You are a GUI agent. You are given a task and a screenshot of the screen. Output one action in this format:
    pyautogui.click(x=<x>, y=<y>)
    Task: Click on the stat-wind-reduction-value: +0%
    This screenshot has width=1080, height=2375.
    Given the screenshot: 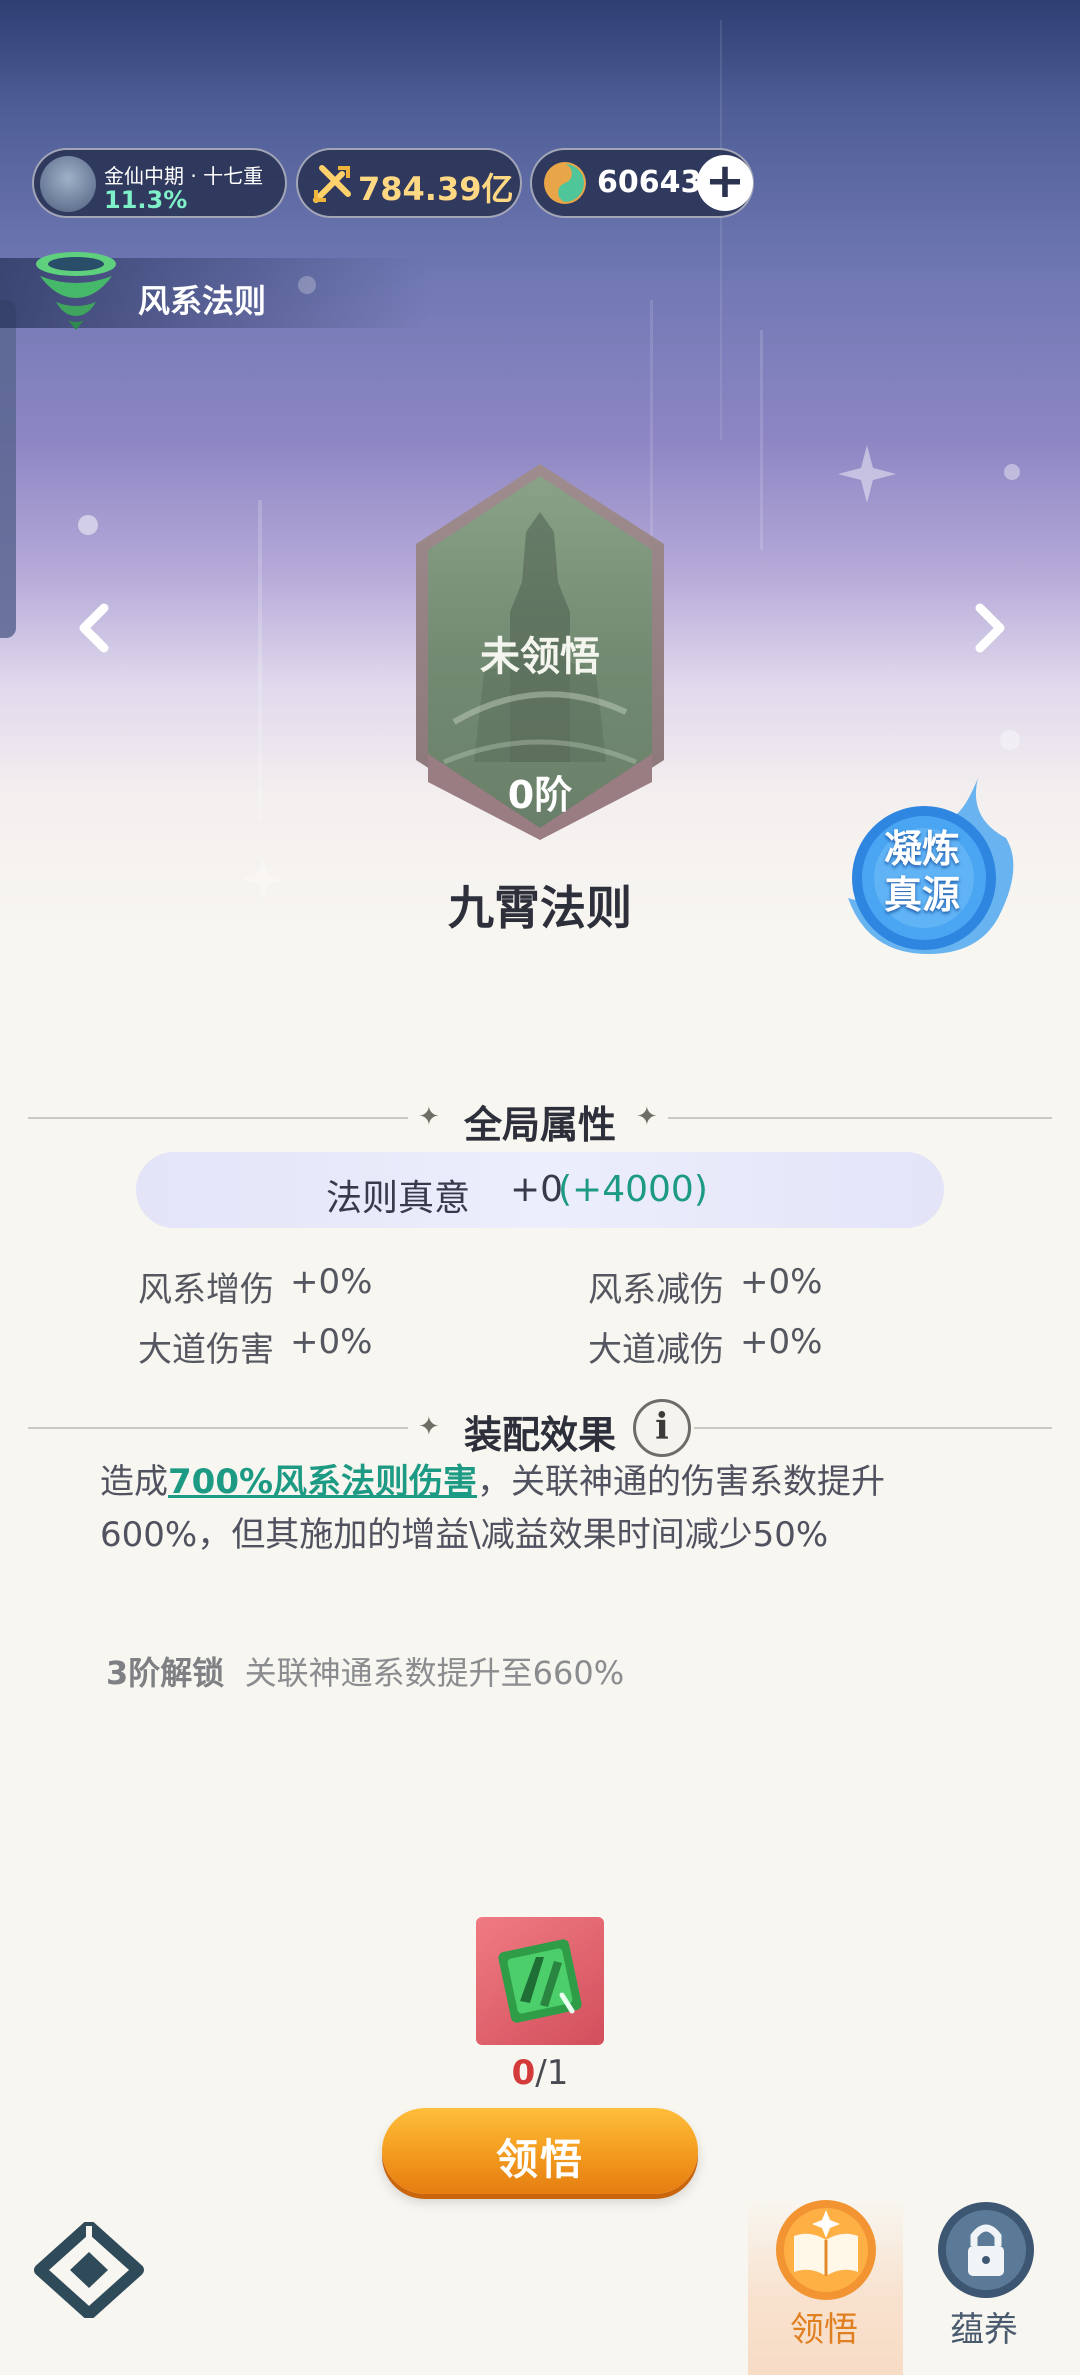 What is the action you would take?
    pyautogui.click(x=781, y=1282)
    